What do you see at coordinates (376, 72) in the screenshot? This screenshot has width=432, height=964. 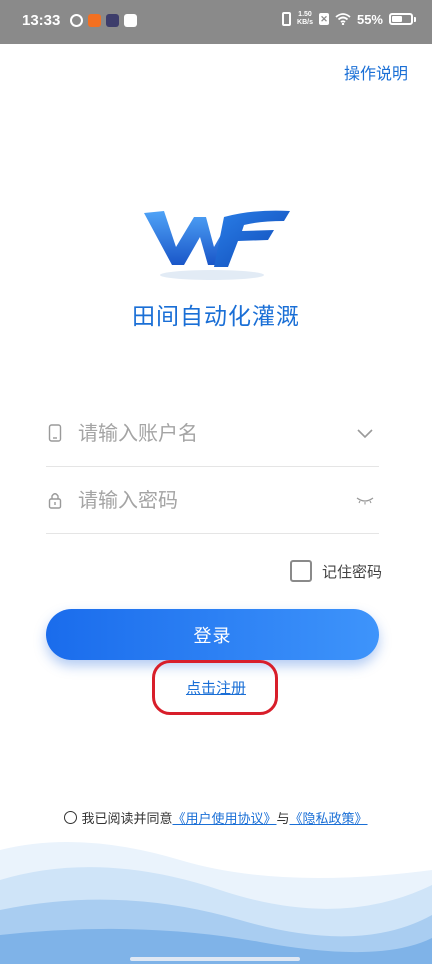 I see `help-link: 操作说明` at bounding box center [376, 72].